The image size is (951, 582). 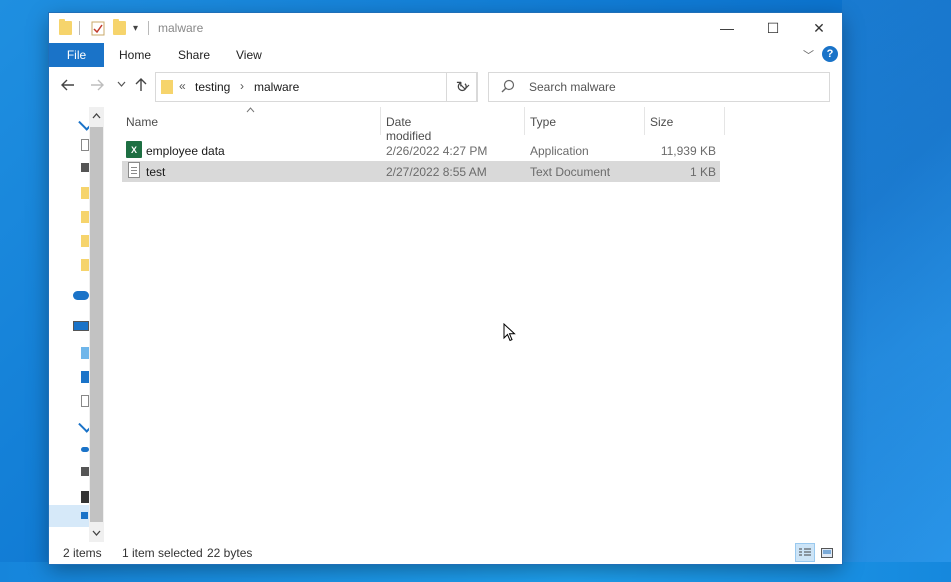 What do you see at coordinates (121, 84) in the screenshot?
I see `recent-locations-chevron-icon` at bounding box center [121, 84].